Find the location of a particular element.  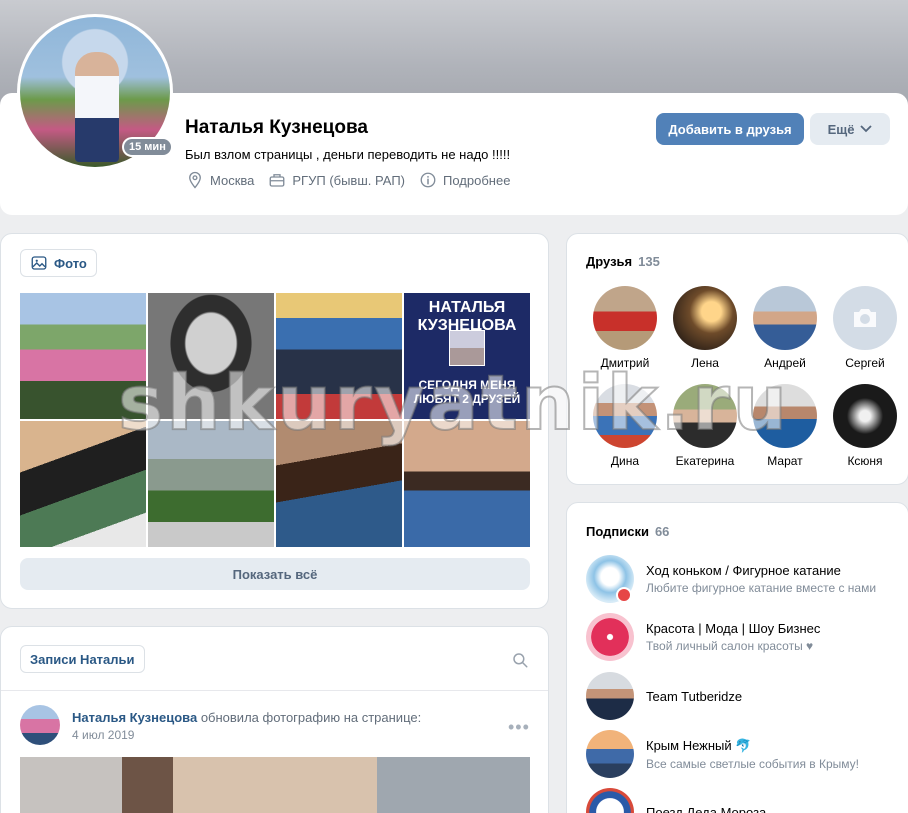

add-friend-button: Добавить в друзья is located at coordinates (730, 129).